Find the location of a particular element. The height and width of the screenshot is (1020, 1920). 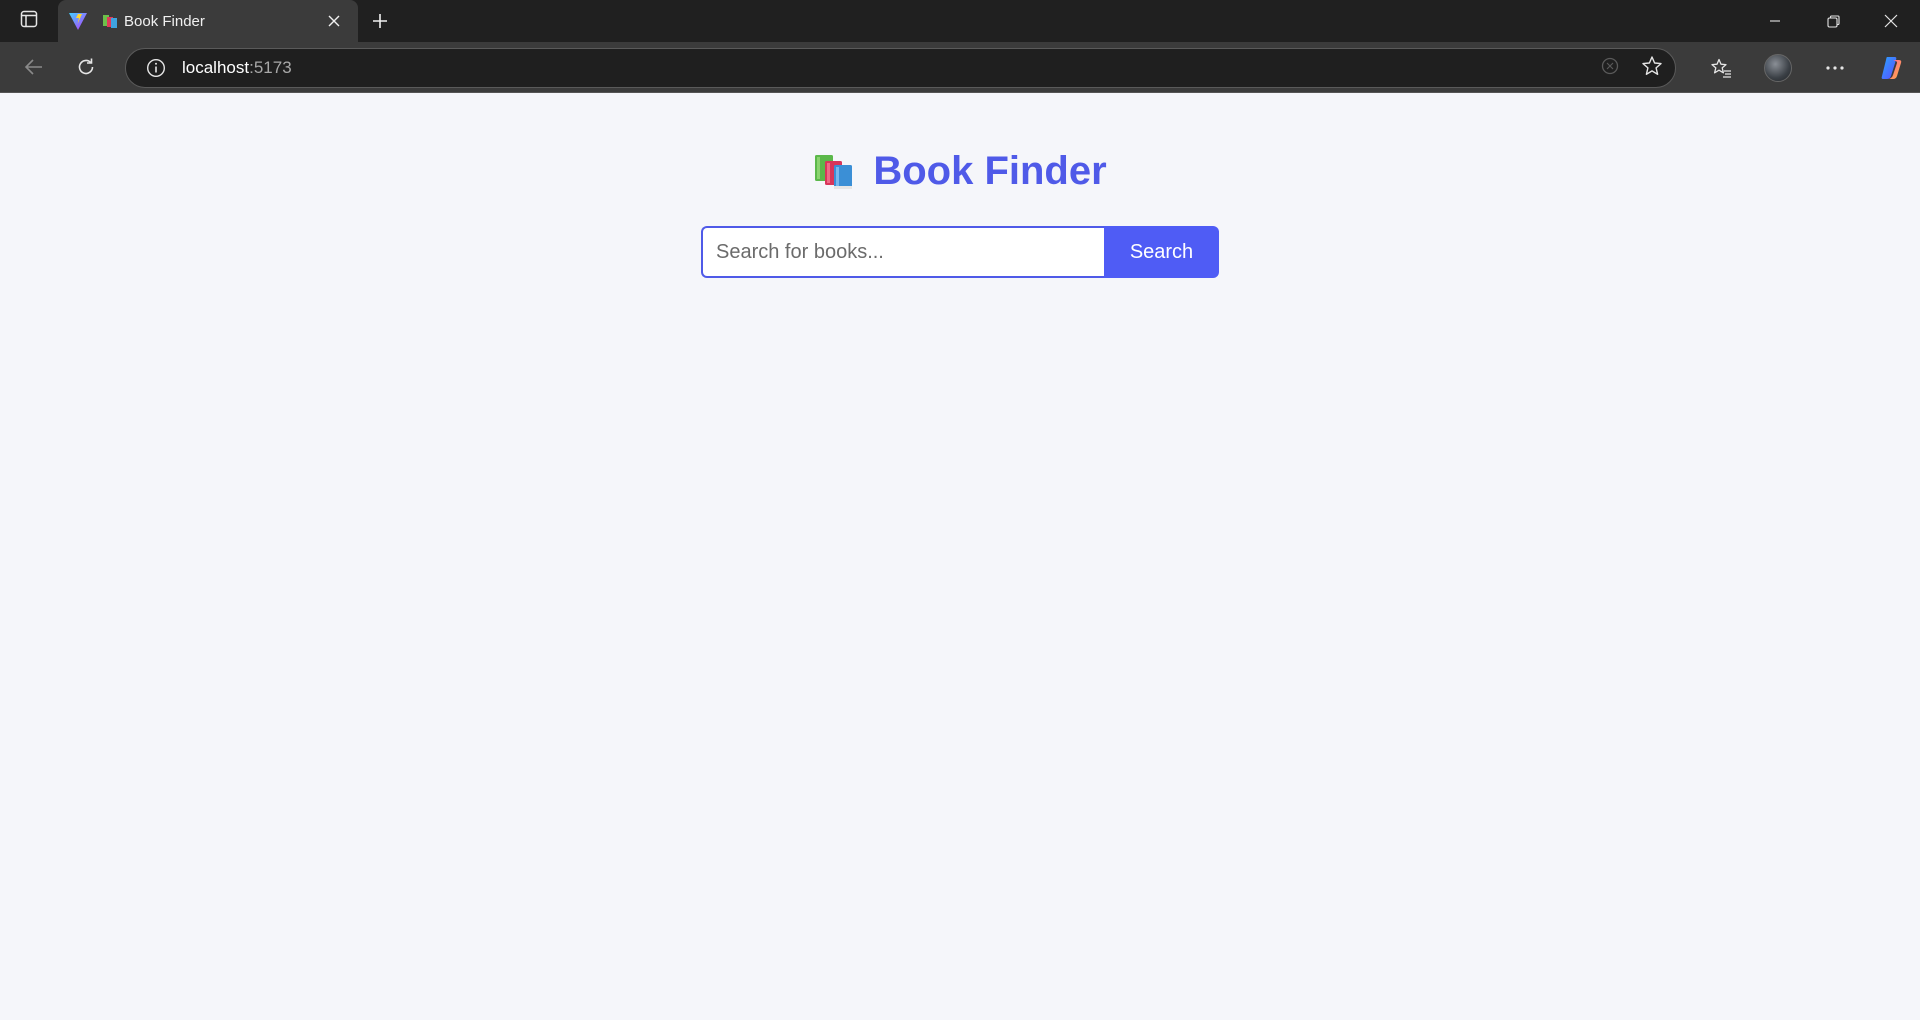

vite-logo-icon is located at coordinates (78, 21).